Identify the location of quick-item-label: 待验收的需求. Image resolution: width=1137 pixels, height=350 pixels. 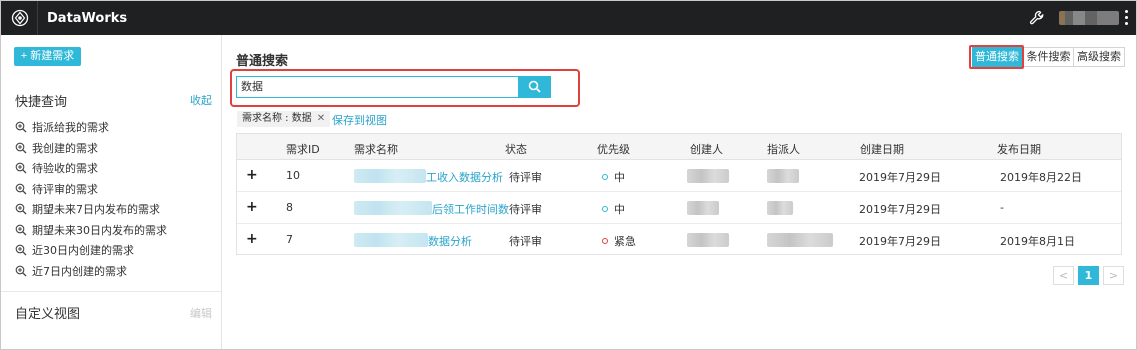
(65, 169).